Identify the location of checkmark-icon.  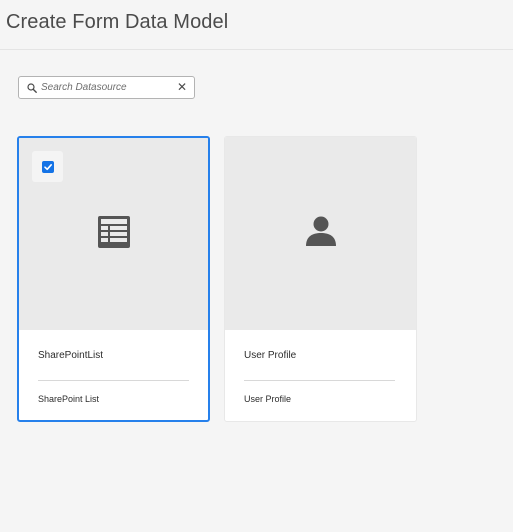
(47, 166).